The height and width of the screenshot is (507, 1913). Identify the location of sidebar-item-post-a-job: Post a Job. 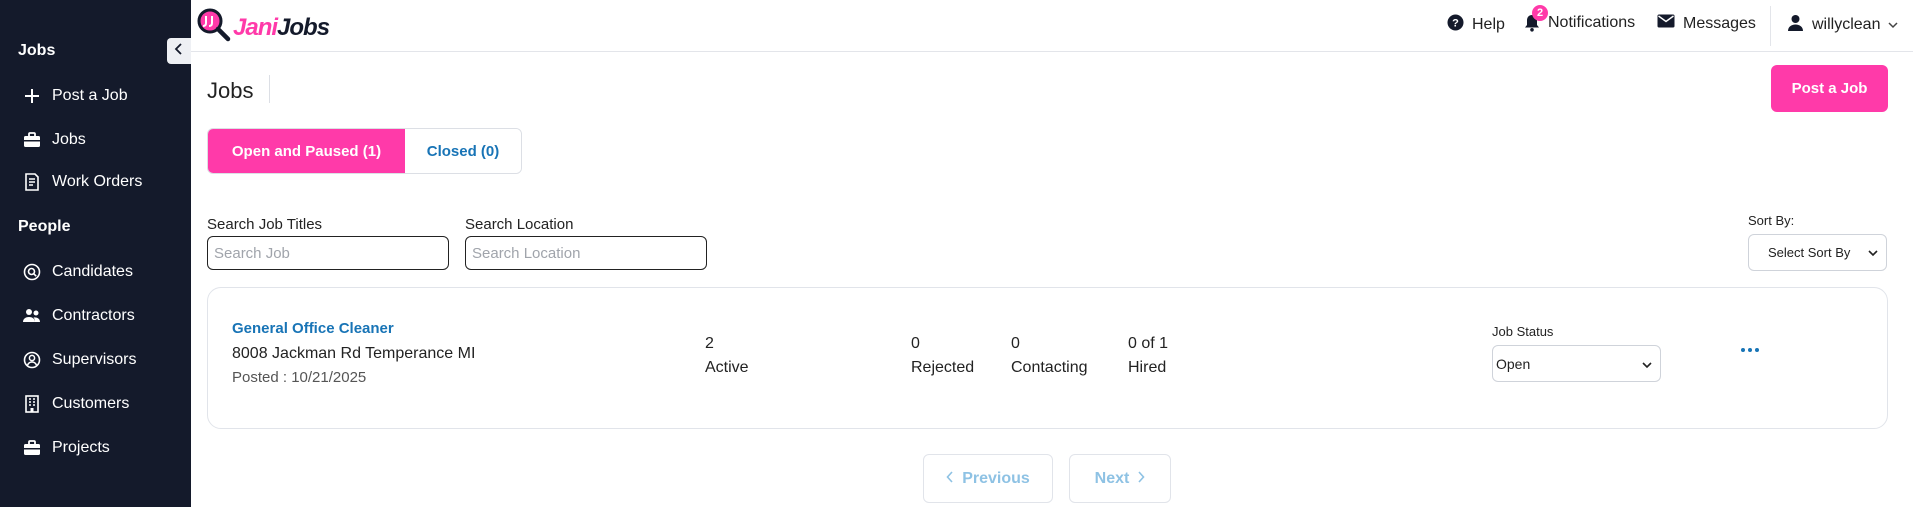
(75, 96).